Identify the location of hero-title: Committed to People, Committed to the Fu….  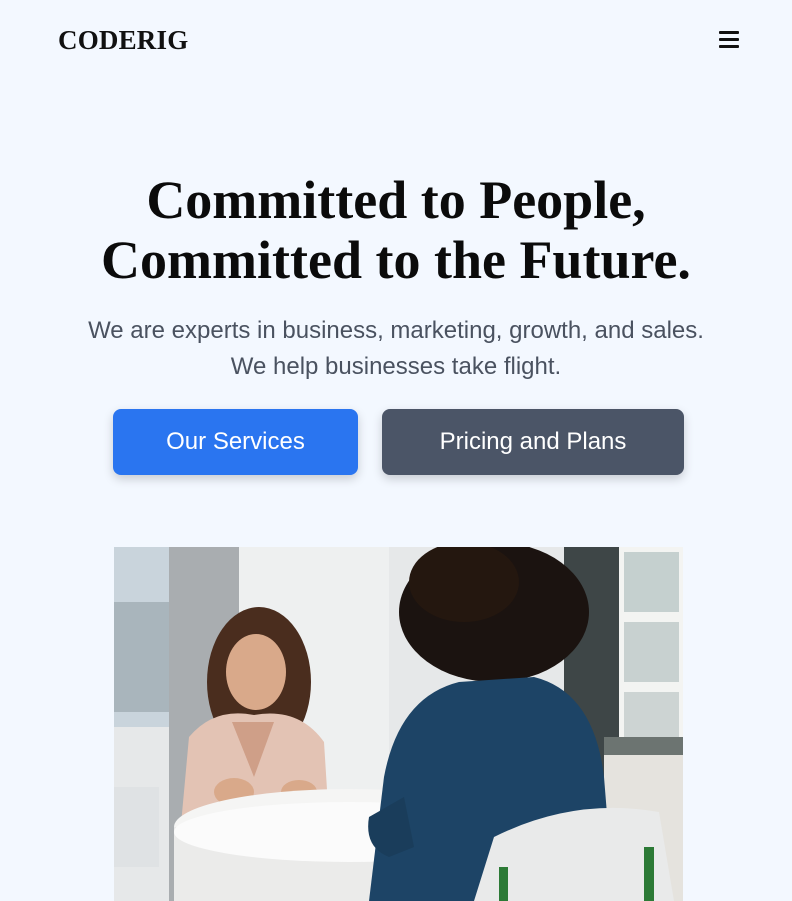
(396, 230).